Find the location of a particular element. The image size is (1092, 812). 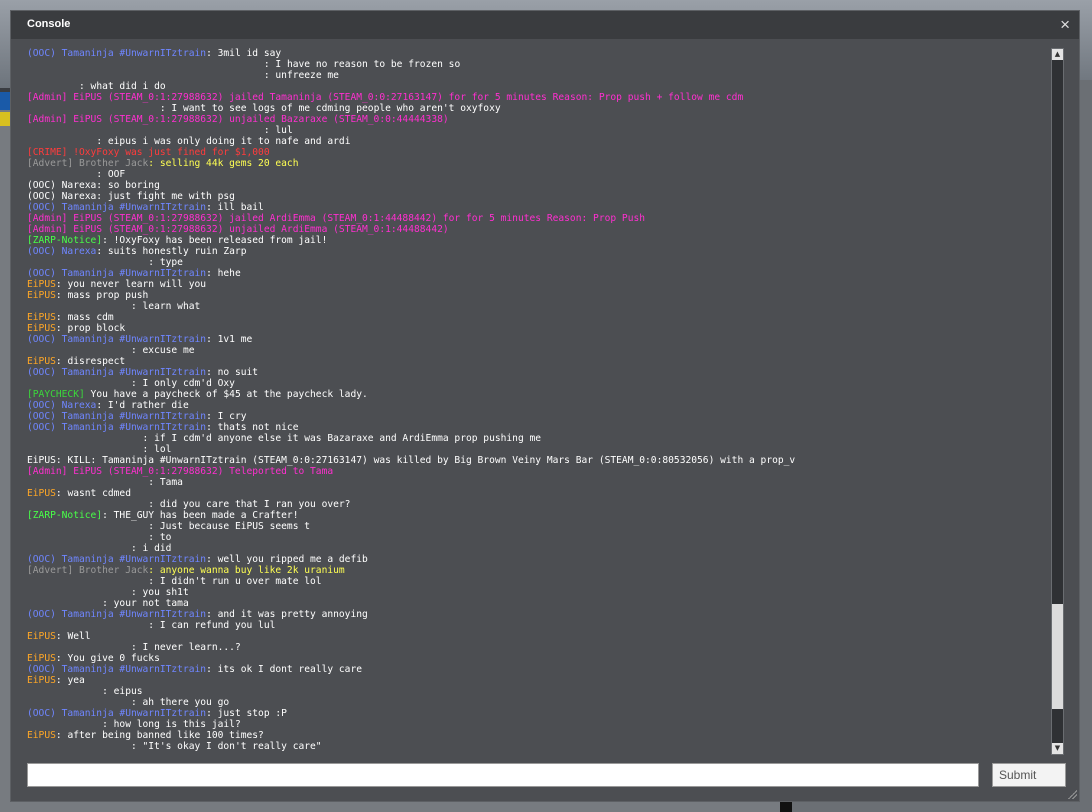

log-line: : you sh1t is located at coordinates (538, 592).